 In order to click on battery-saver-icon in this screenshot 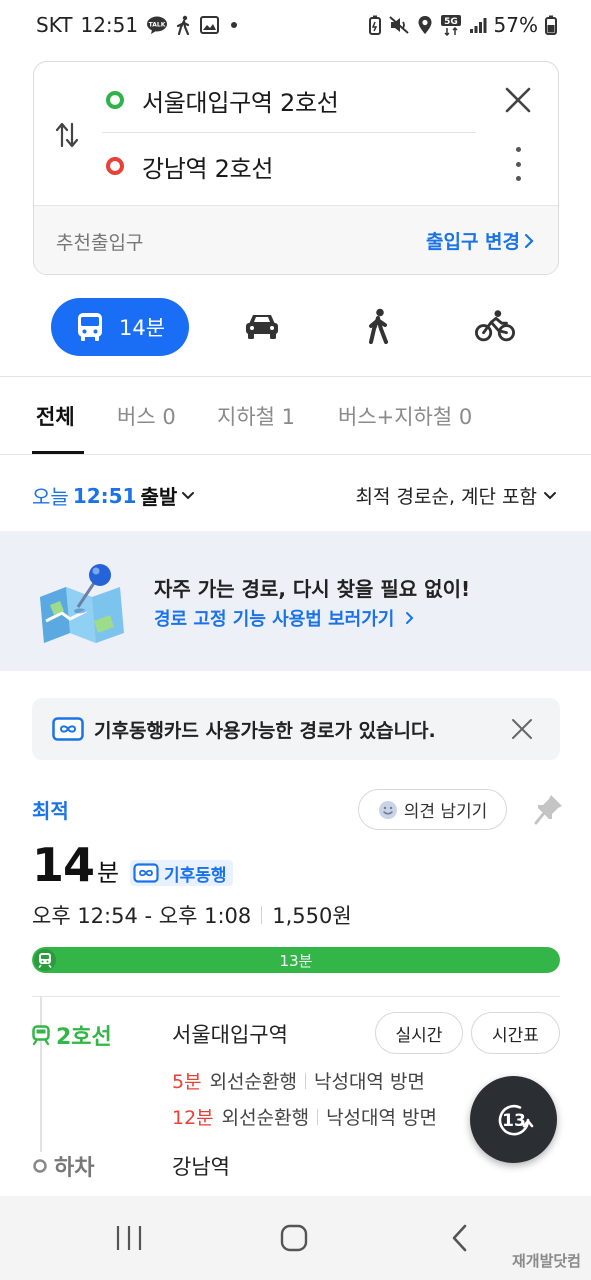, I will do `click(374, 25)`.